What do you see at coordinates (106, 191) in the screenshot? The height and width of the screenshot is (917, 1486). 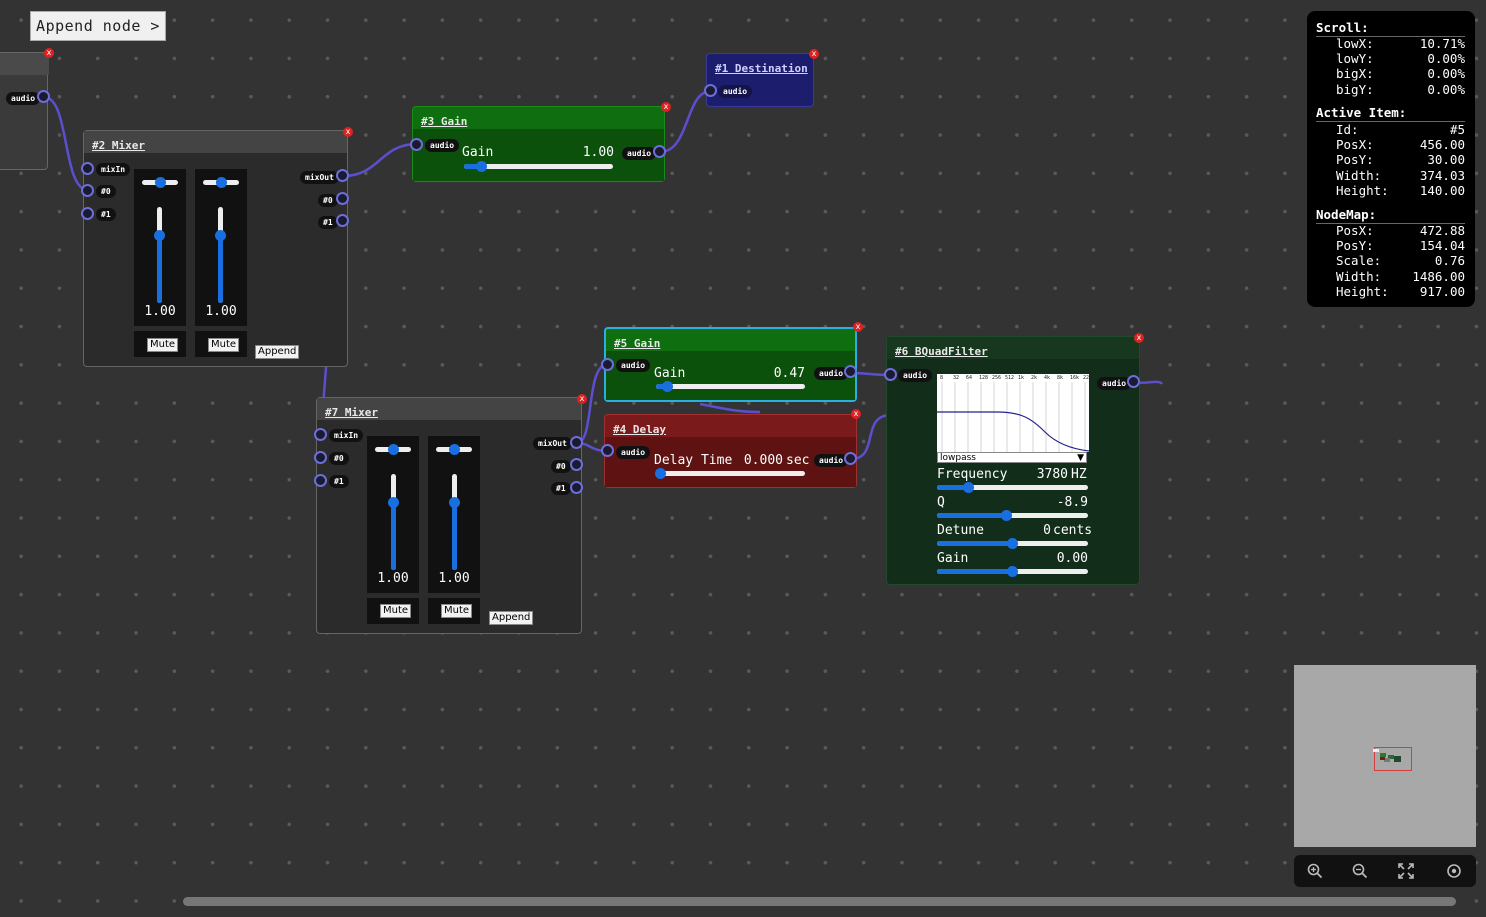 I see `port-label-in0: #0` at bounding box center [106, 191].